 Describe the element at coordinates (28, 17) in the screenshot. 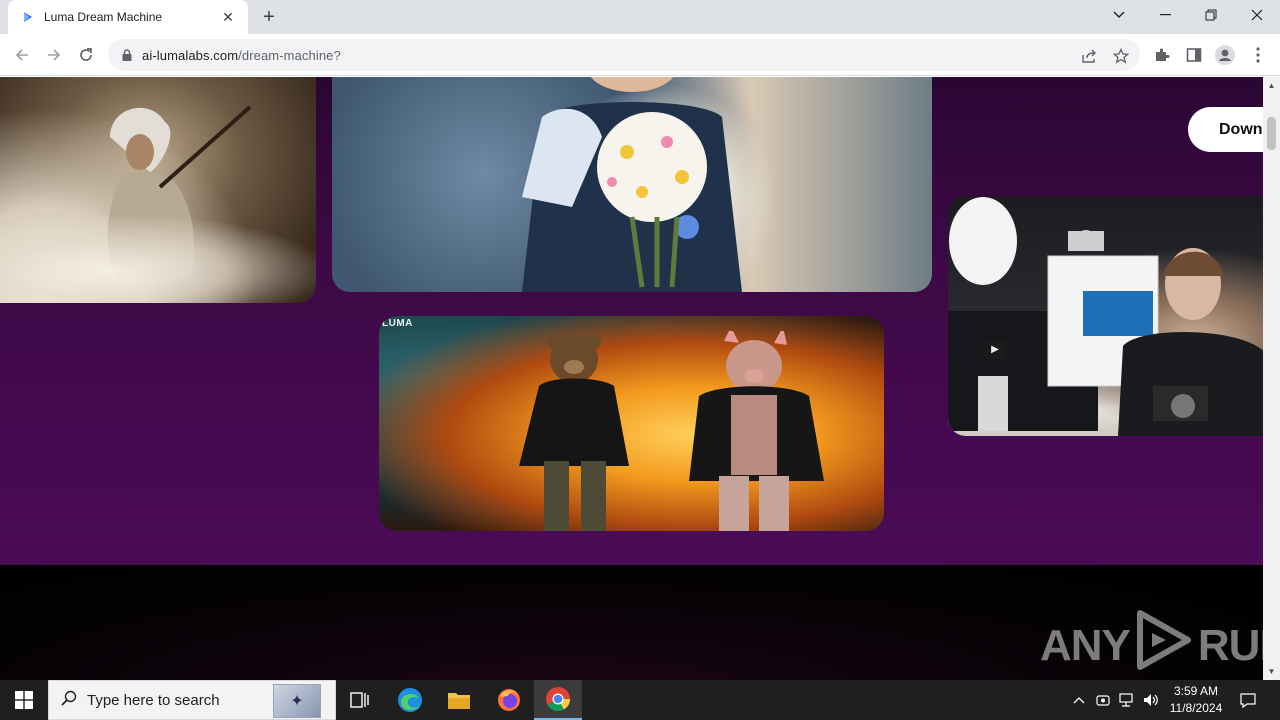

I see `luma-favicon-icon` at that location.